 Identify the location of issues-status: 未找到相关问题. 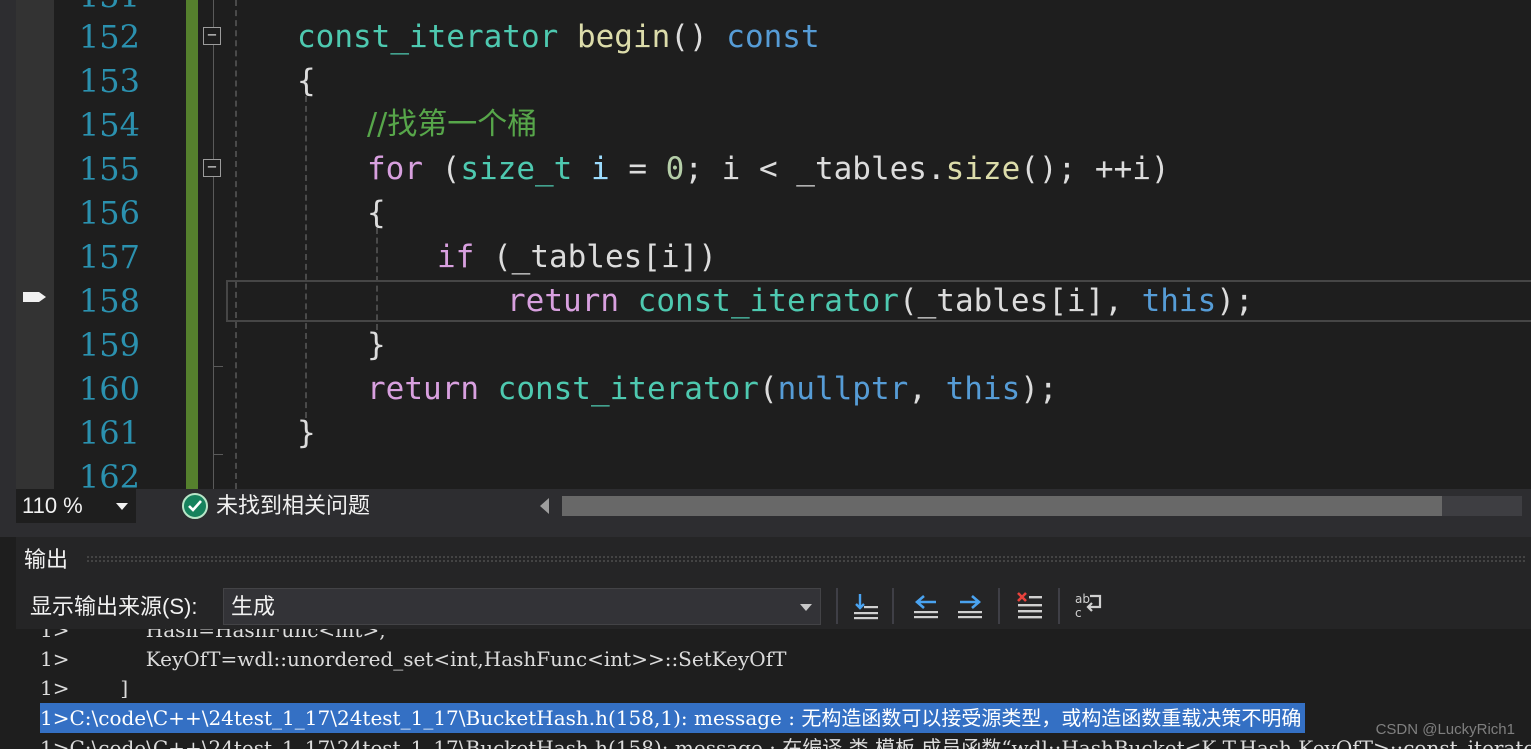
(293, 506).